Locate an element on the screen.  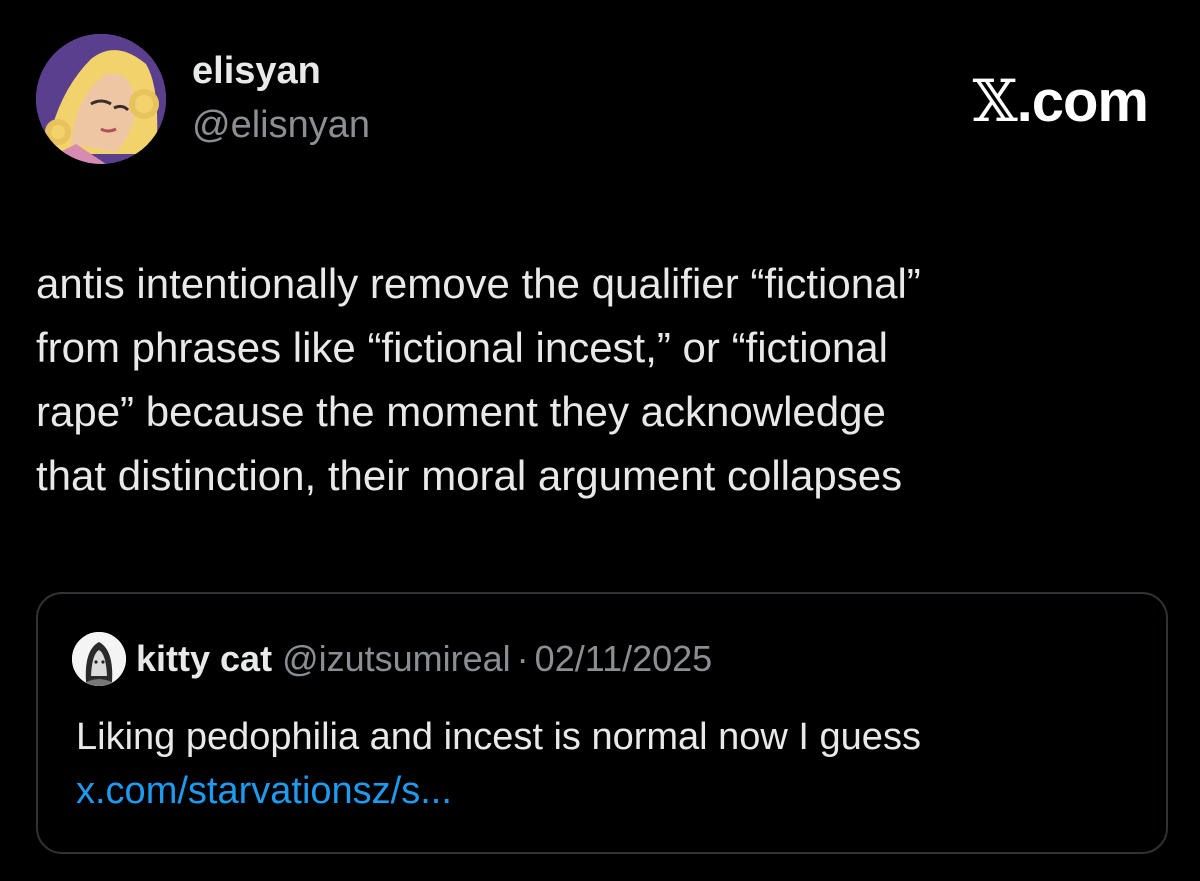
author-avatar is located at coordinates (101, 99).